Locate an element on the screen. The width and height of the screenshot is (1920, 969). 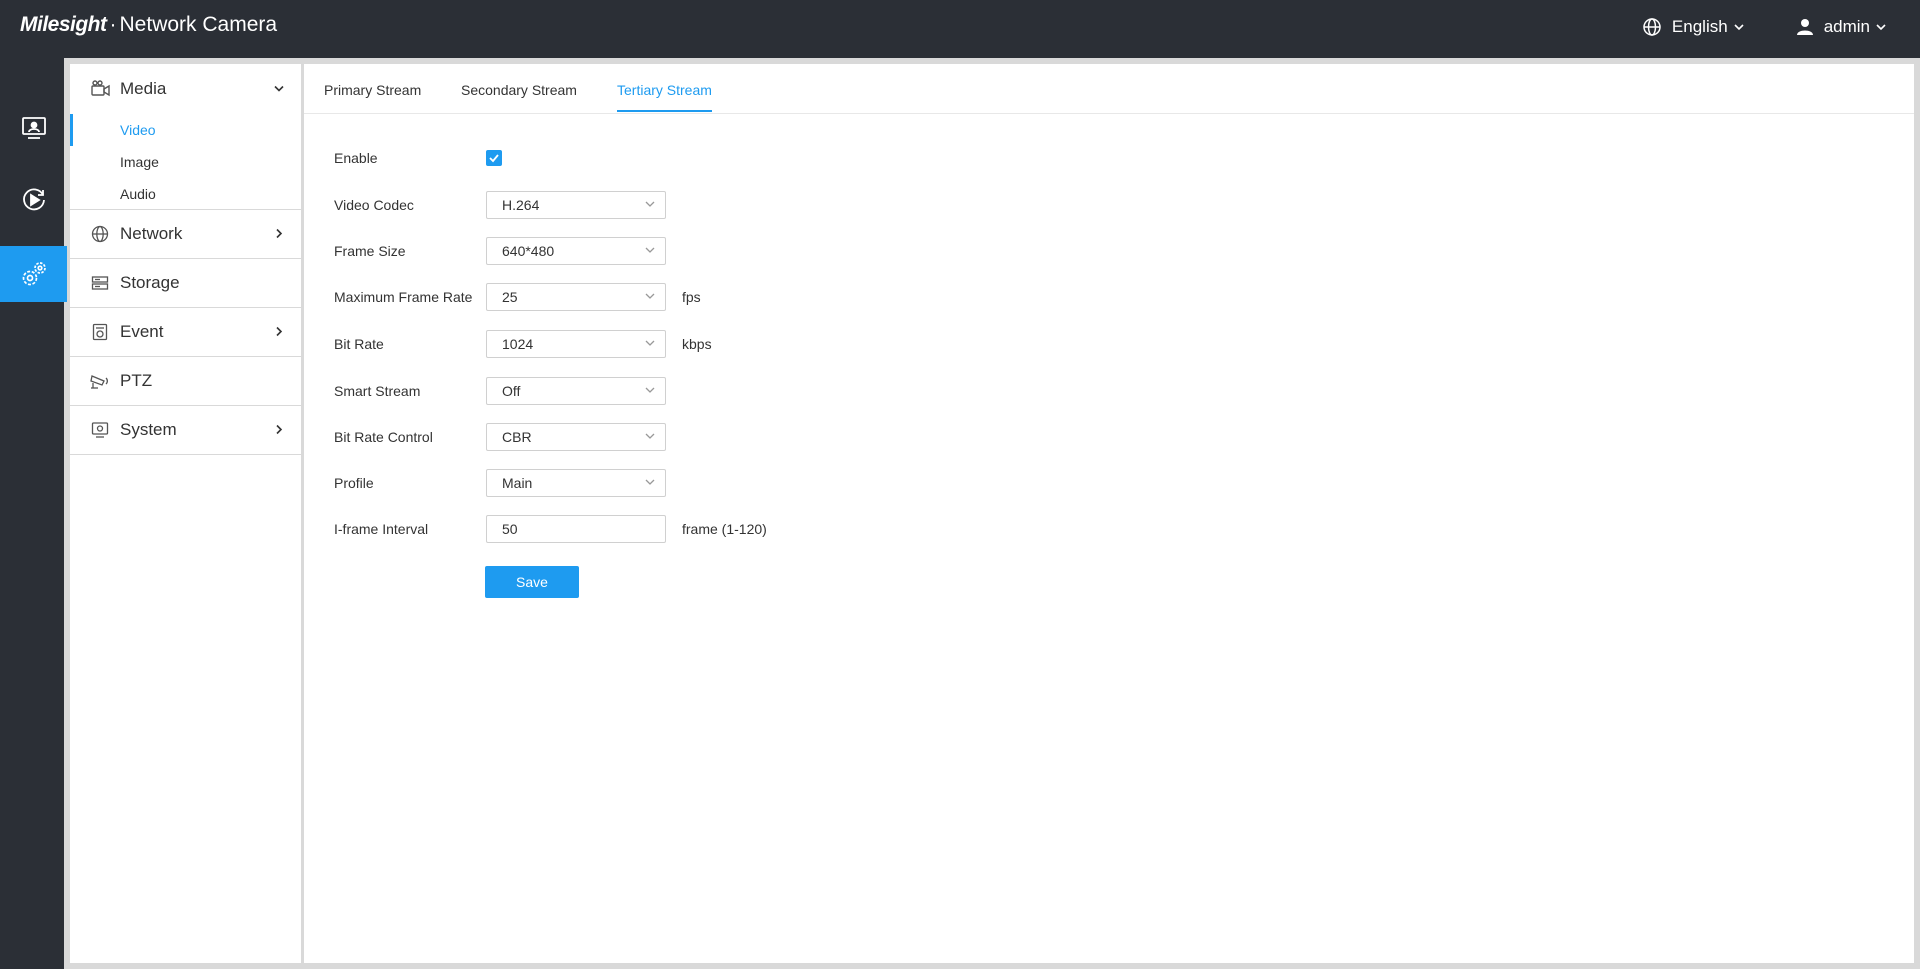
max-frame-rate-value: 25 is located at coordinates (510, 297).